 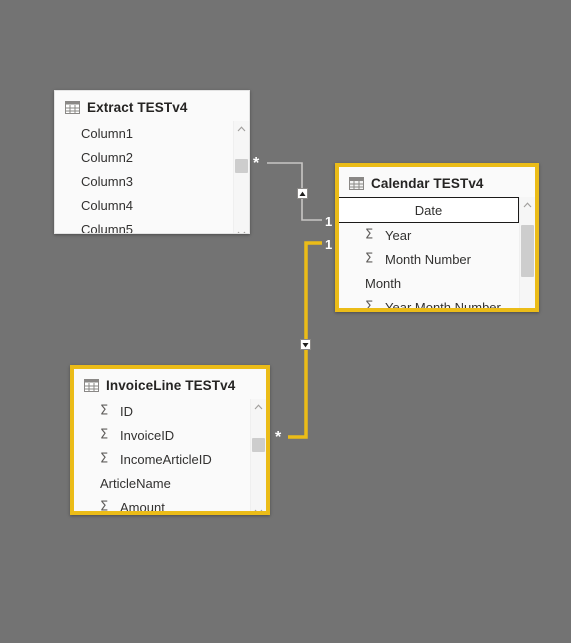 What do you see at coordinates (107, 133) in the screenshot?
I see `field-name: Column1` at bounding box center [107, 133].